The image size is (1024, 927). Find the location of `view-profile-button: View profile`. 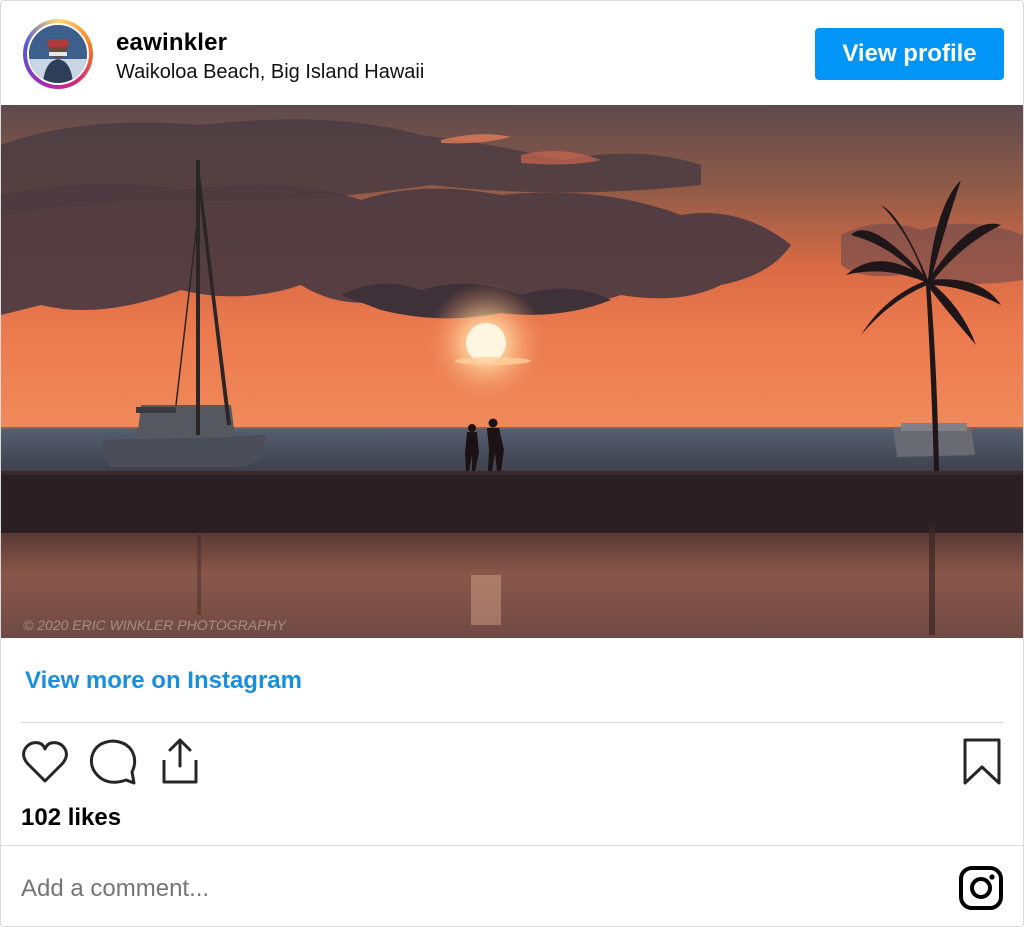

view-profile-button: View profile is located at coordinates (909, 54).